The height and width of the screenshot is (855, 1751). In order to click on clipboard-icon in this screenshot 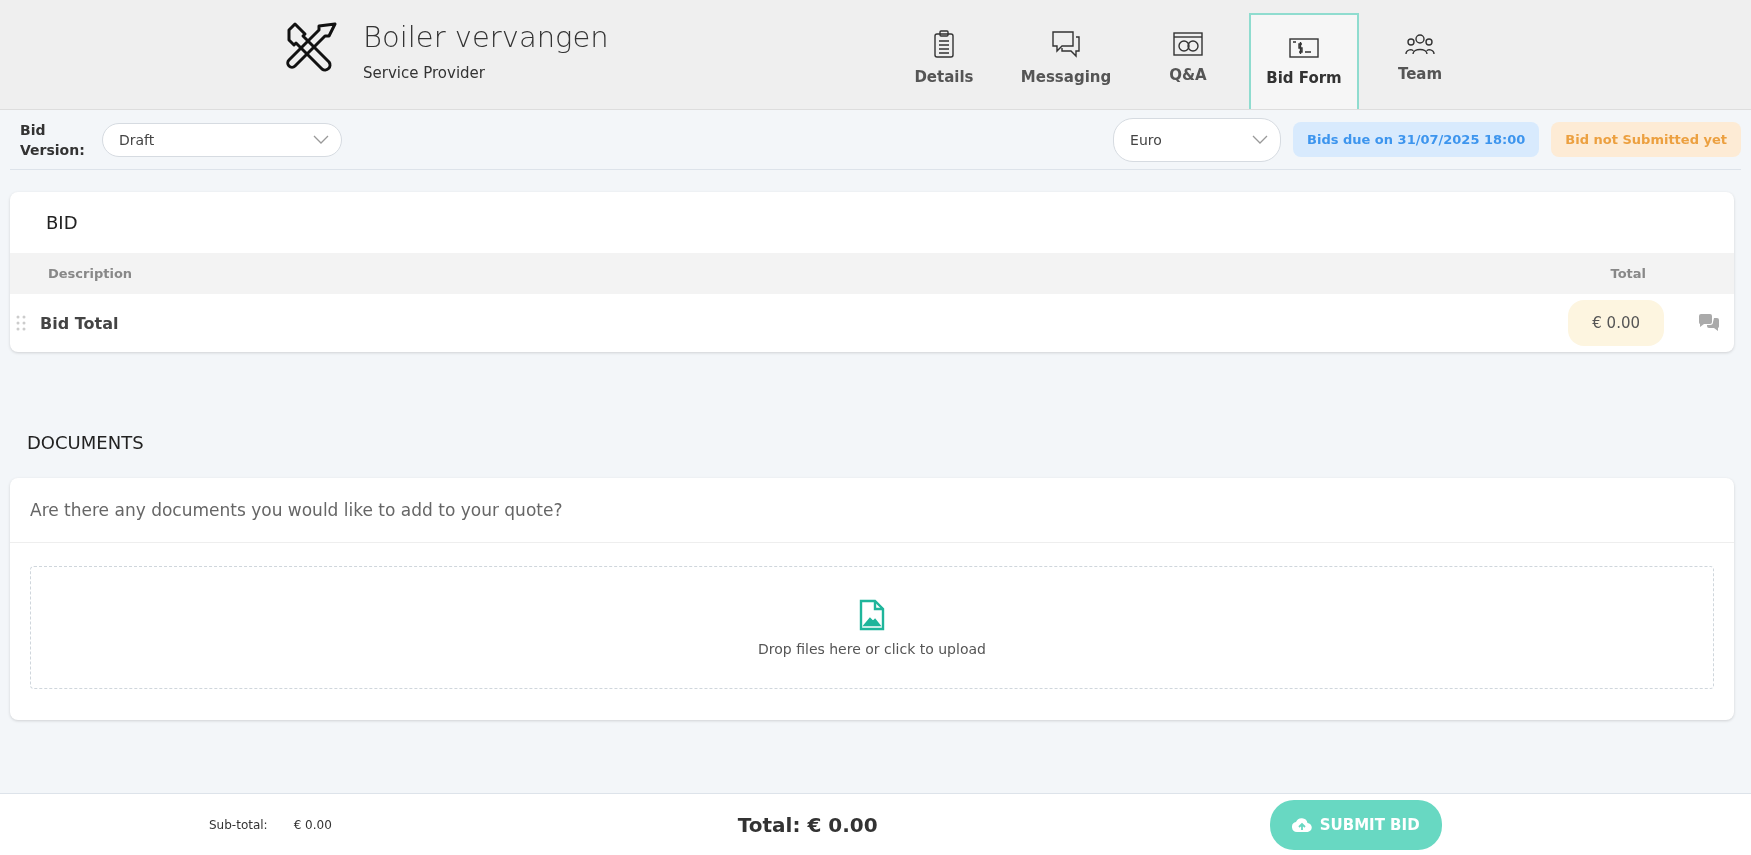, I will do `click(944, 44)`.